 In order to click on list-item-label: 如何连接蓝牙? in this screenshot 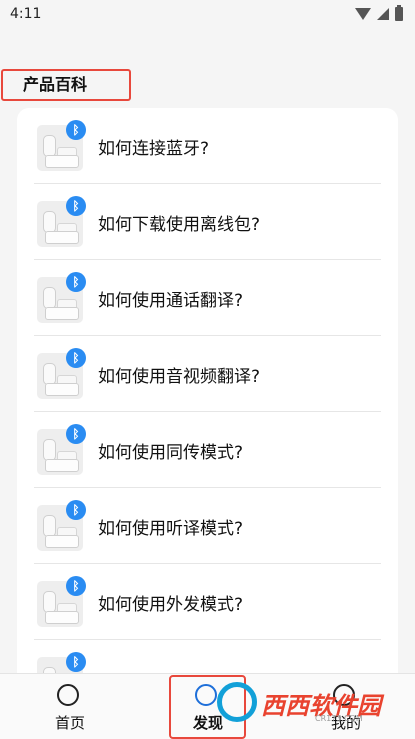, I will do `click(154, 149)`.